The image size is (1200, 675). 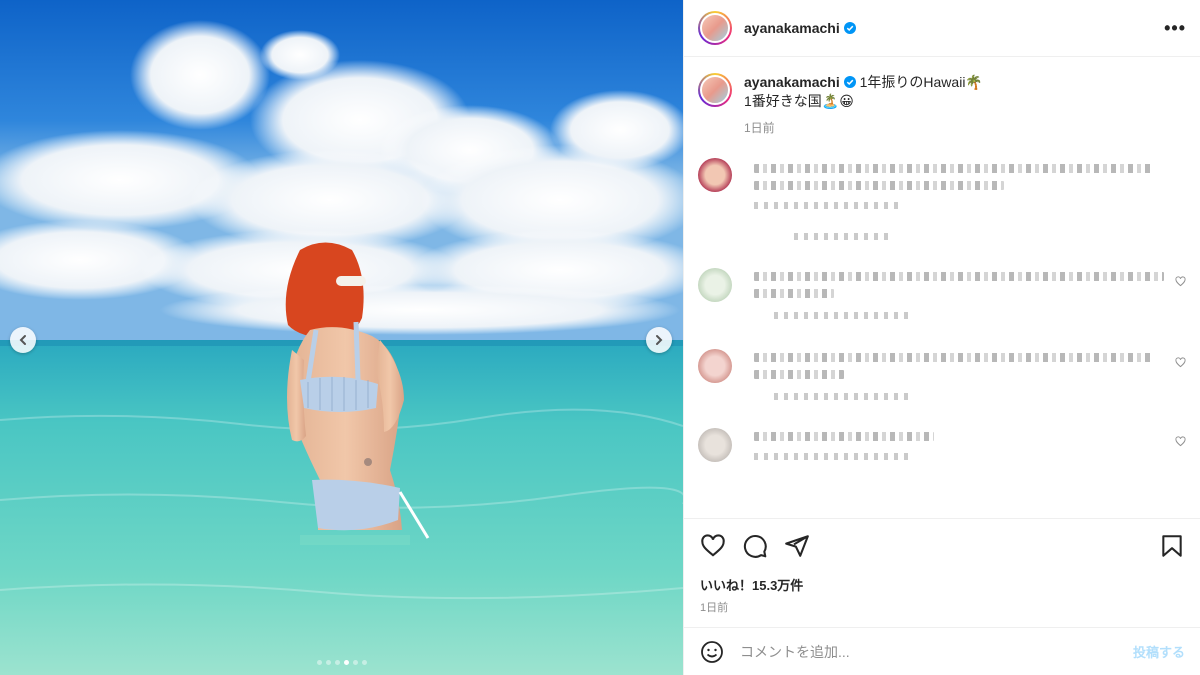 I want to click on post-comment-button: 投稿する, so click(x=1159, y=651).